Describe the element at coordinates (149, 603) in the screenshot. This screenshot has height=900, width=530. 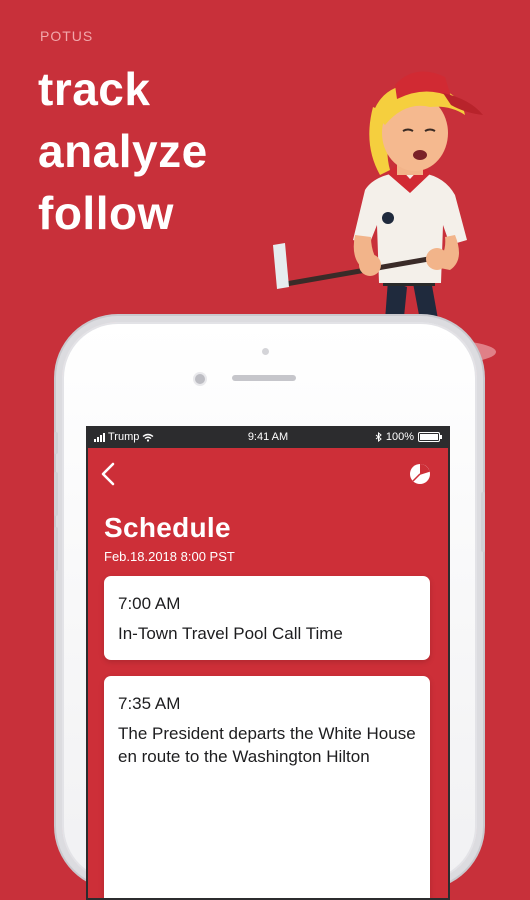
I see `event-time: 7:00 AM` at that location.